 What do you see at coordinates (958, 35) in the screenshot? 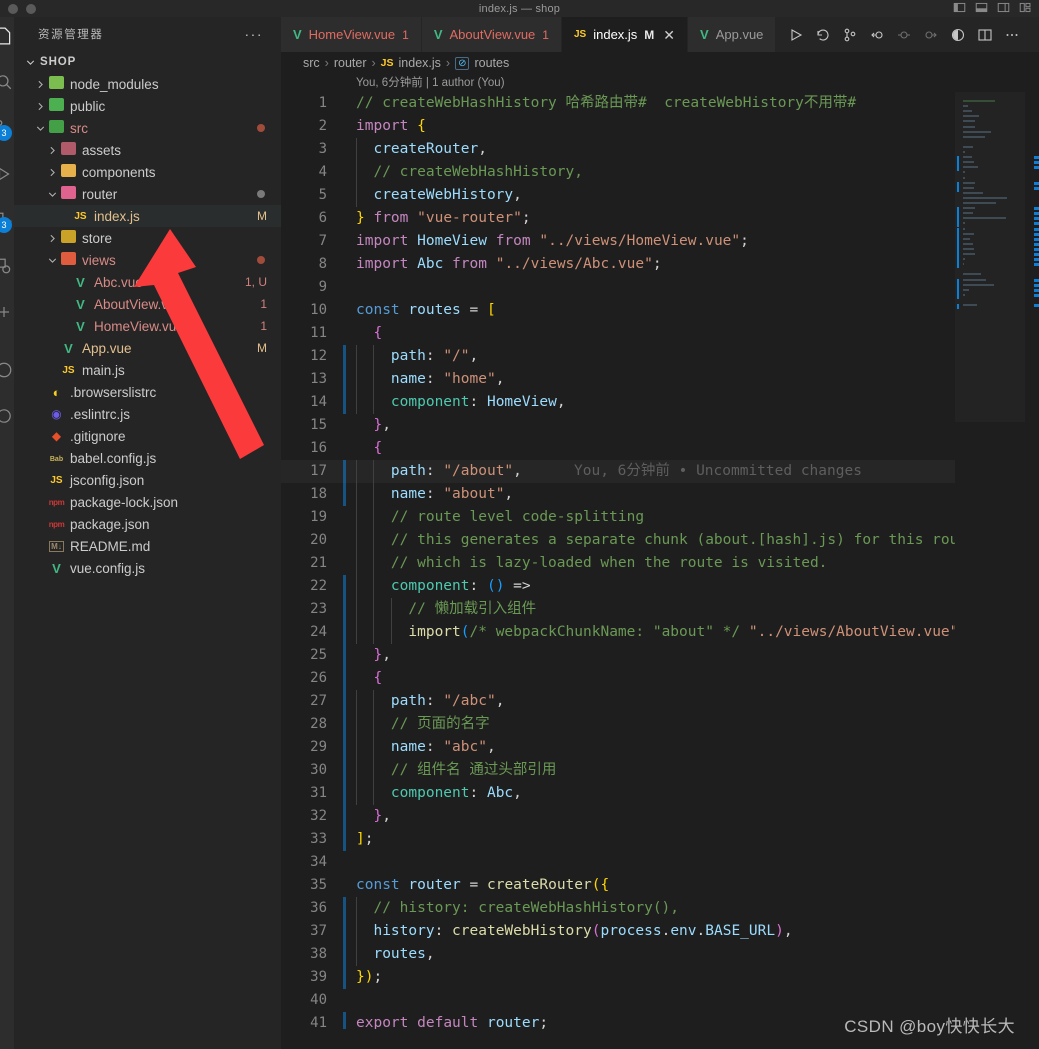
I see `clock-icon` at bounding box center [958, 35].